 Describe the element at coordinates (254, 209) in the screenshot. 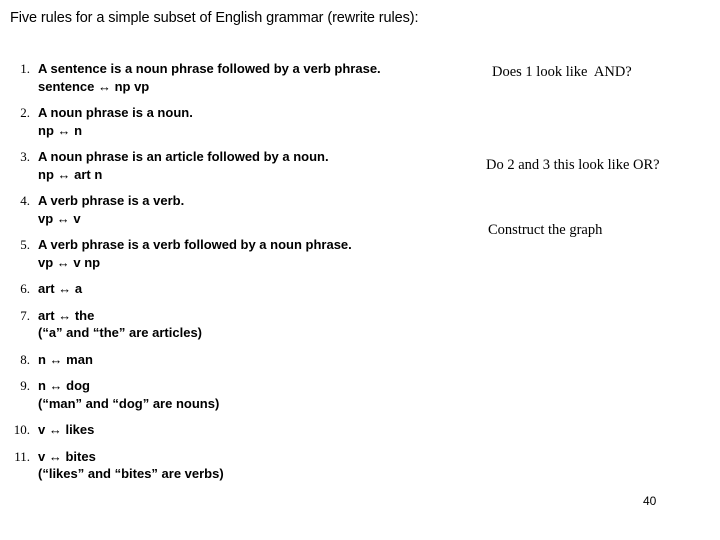

I see `rule-body: A verb phrase is a verb. vp ↔ v` at that location.